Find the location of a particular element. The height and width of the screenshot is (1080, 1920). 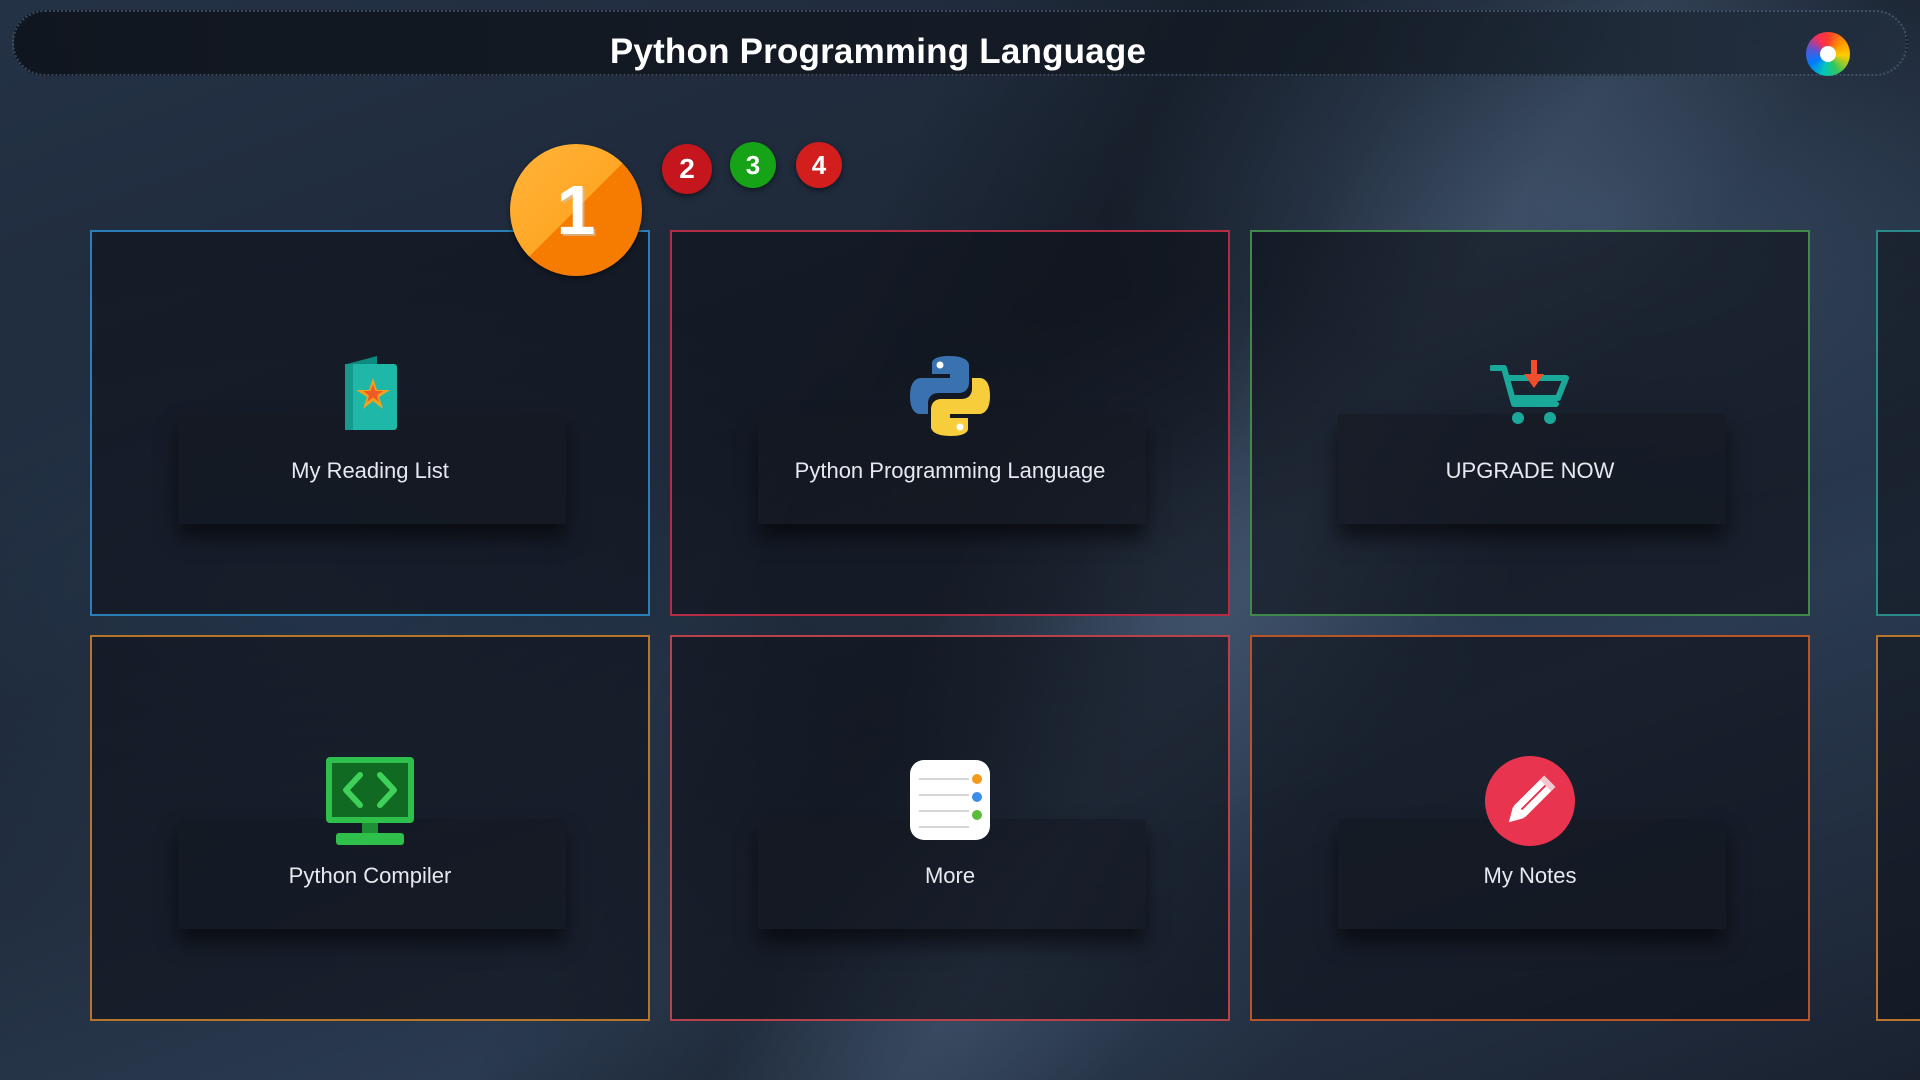

tile-my-notes: My Notes is located at coordinates (1530, 828).